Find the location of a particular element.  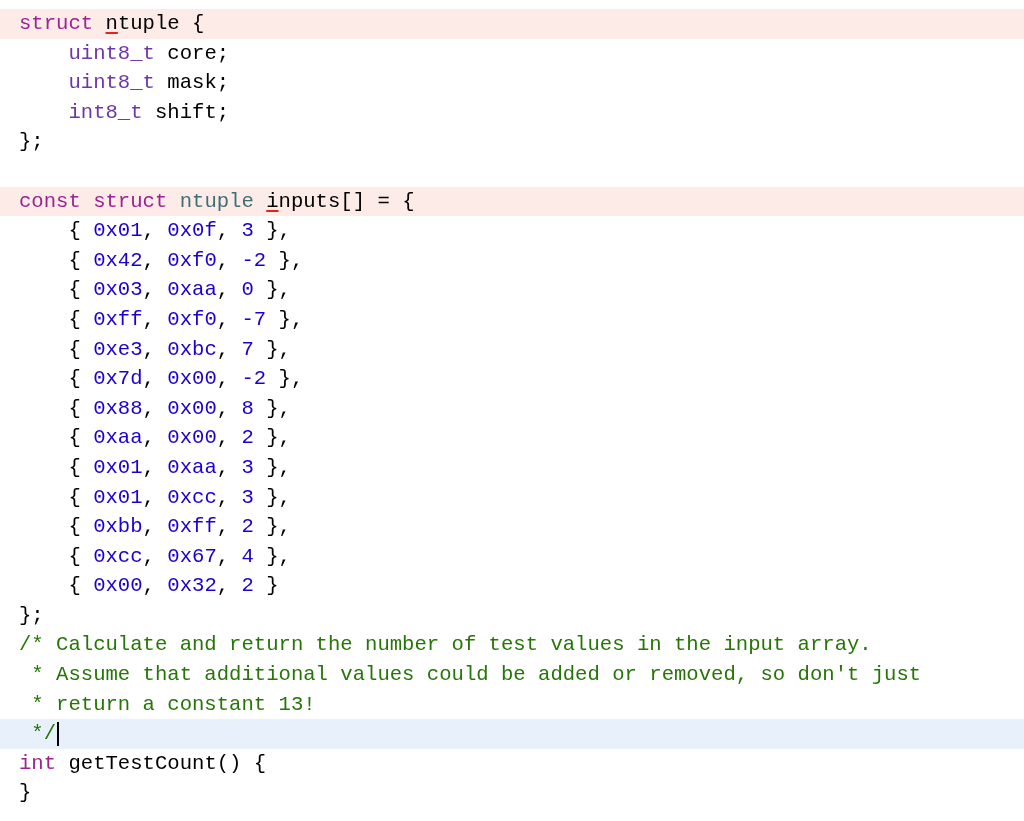

code-line: { 0xbb, 0xff, 2 }, is located at coordinates (179, 527).